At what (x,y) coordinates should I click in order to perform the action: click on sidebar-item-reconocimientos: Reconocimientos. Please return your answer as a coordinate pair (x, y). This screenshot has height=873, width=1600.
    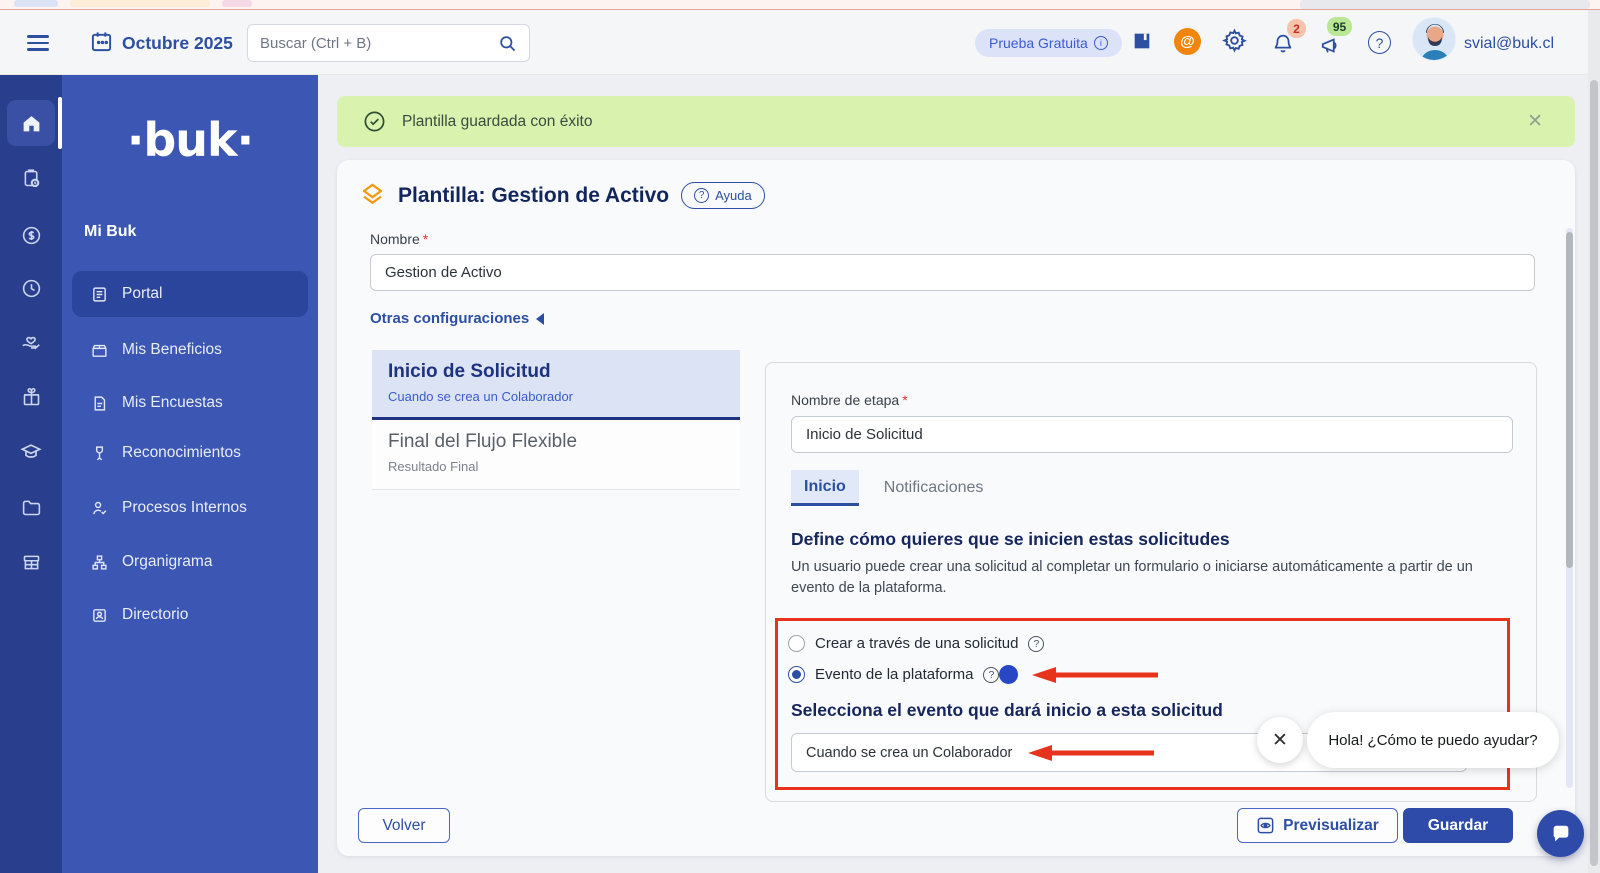
    Looking at the image, I should click on (190, 453).